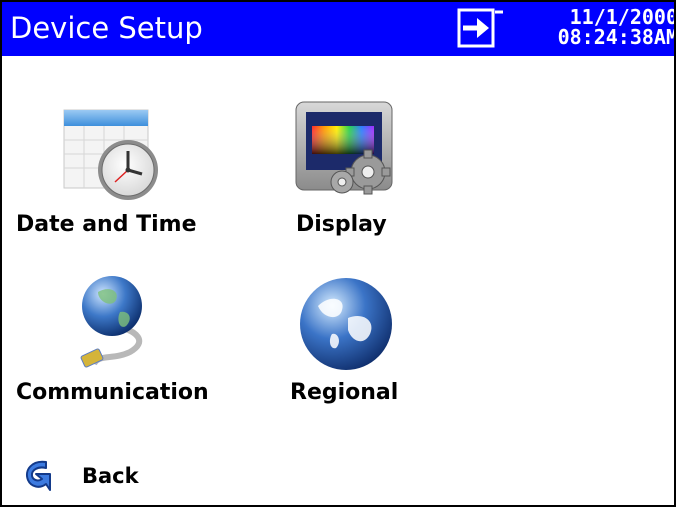 The height and width of the screenshot is (507, 676). I want to click on title-bar: Device Setup 11/1/2000 08:24:38AM, so click(338, 29).